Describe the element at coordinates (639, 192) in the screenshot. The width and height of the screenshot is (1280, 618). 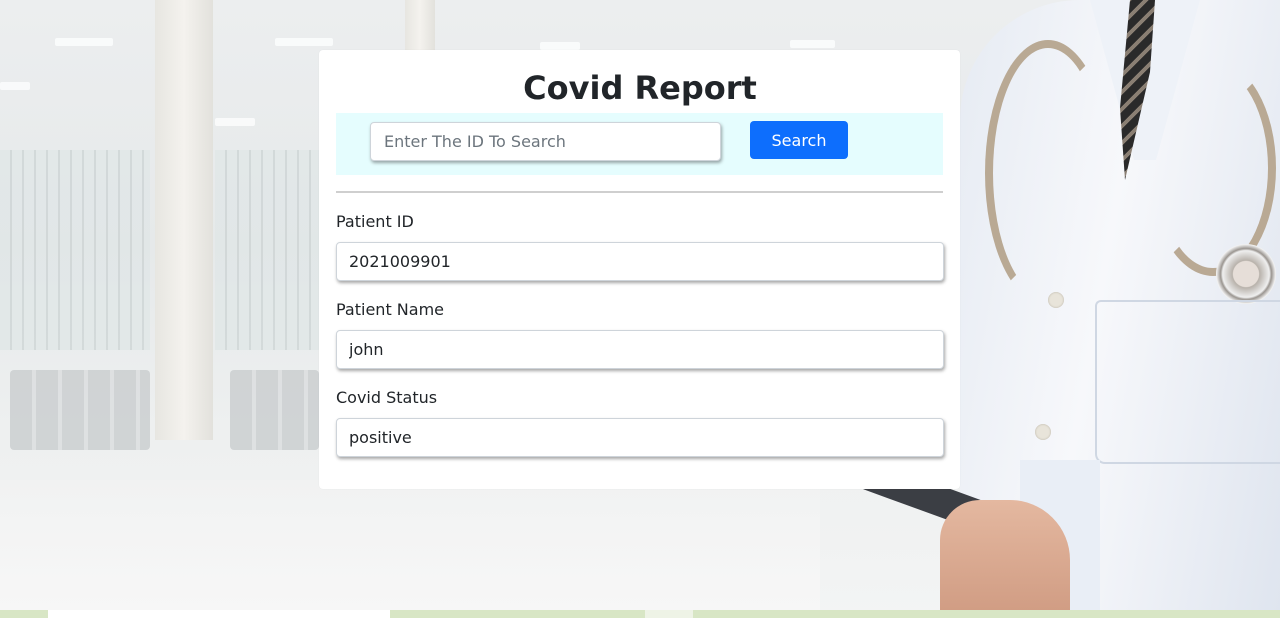
I see `divider` at that location.